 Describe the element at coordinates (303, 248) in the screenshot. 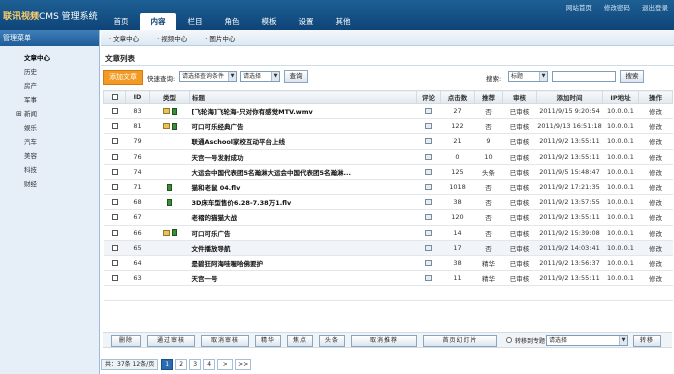

I see `row-title: 文件播放导航` at that location.